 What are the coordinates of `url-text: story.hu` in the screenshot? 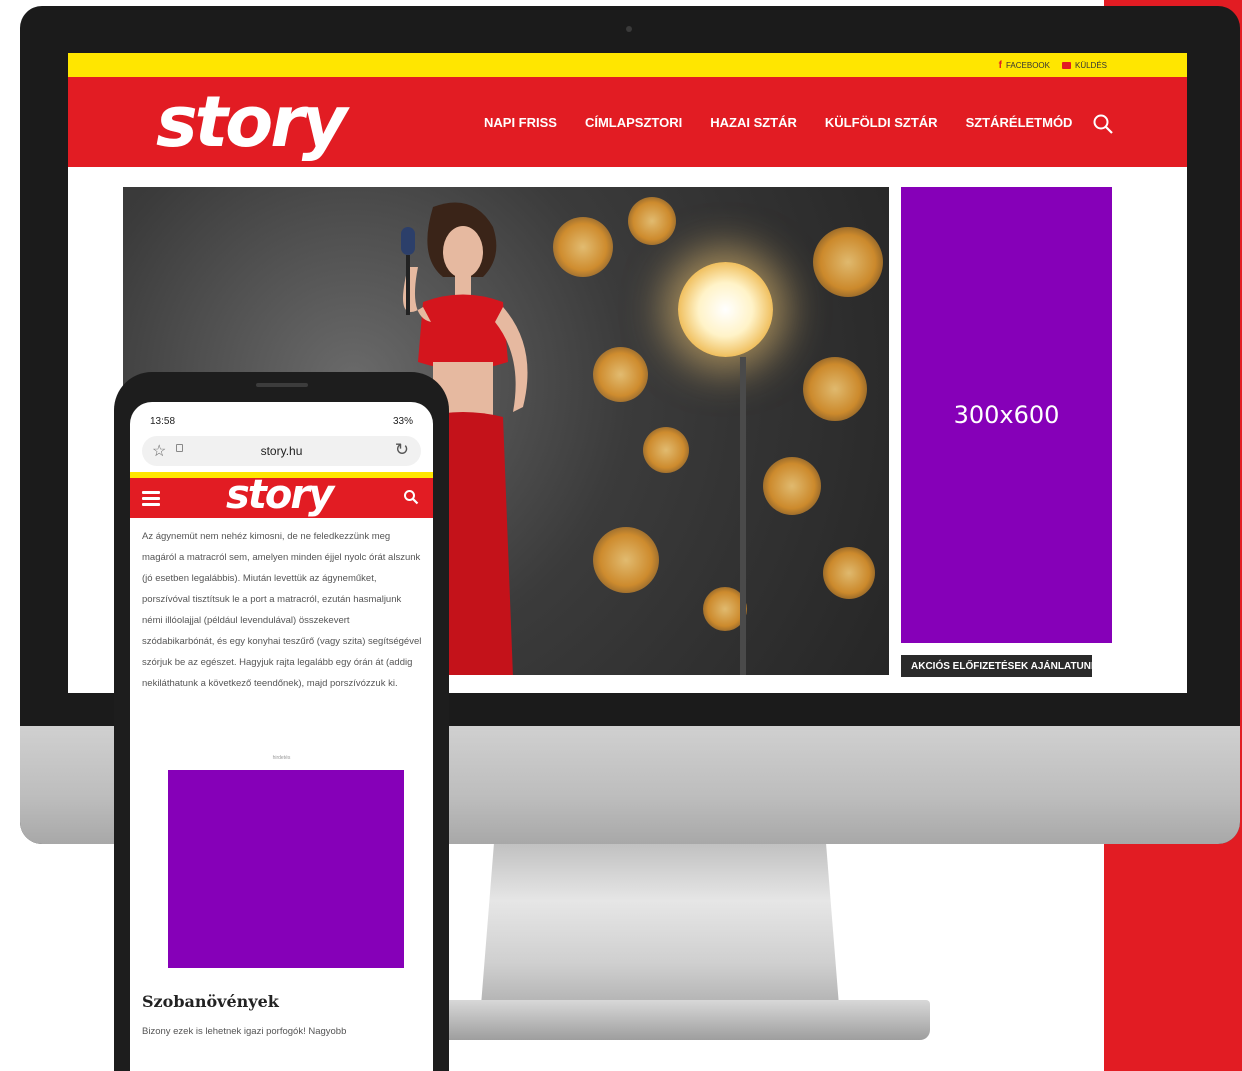 It's located at (281, 451).